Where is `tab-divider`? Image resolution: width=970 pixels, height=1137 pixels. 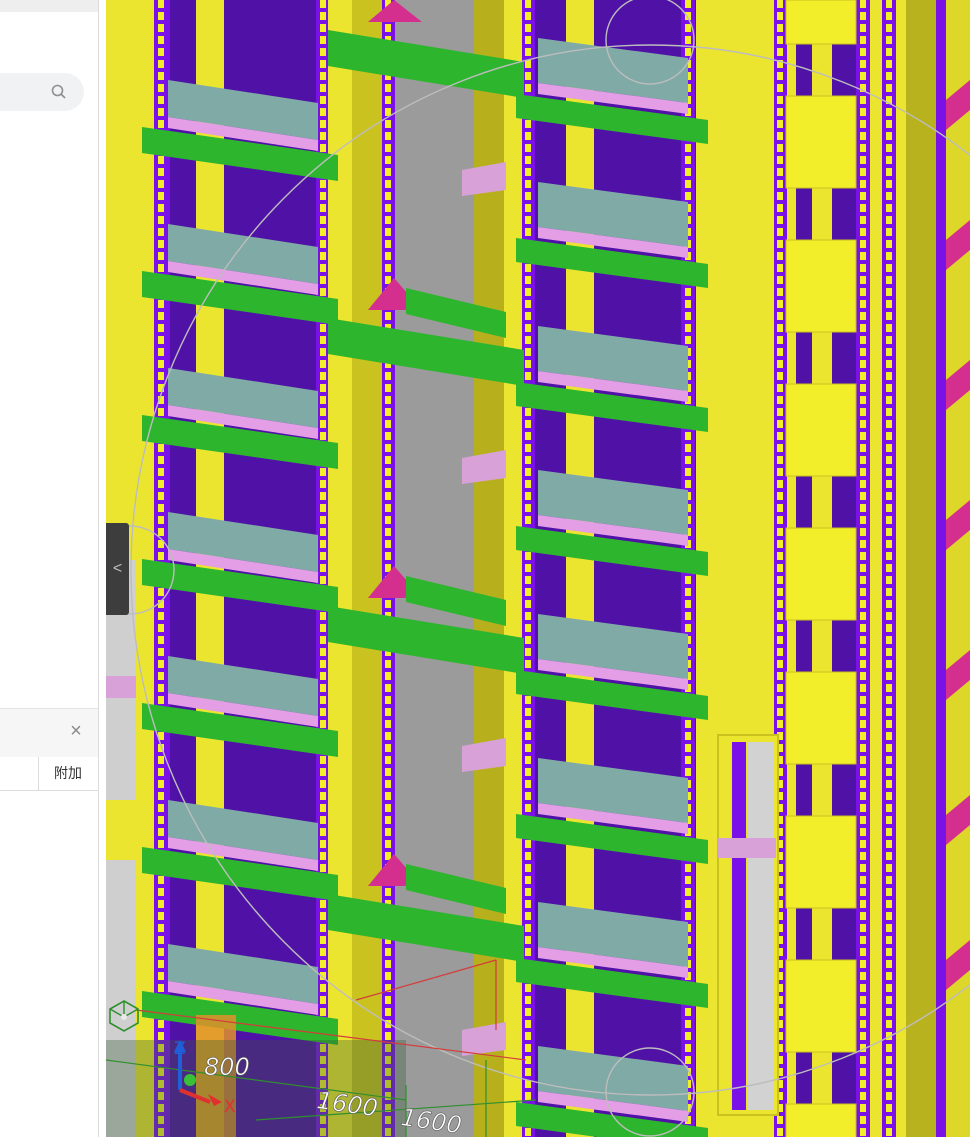 tab-divider is located at coordinates (38, 773).